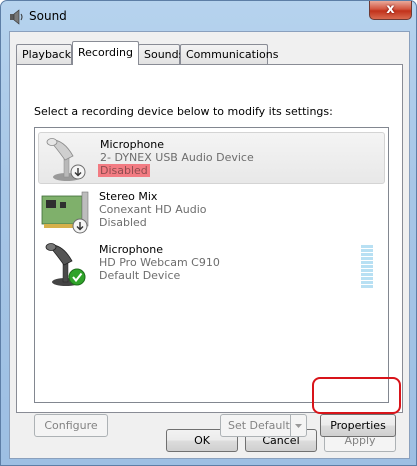  What do you see at coordinates (140, 275) in the screenshot?
I see `device-status: Default Device` at bounding box center [140, 275].